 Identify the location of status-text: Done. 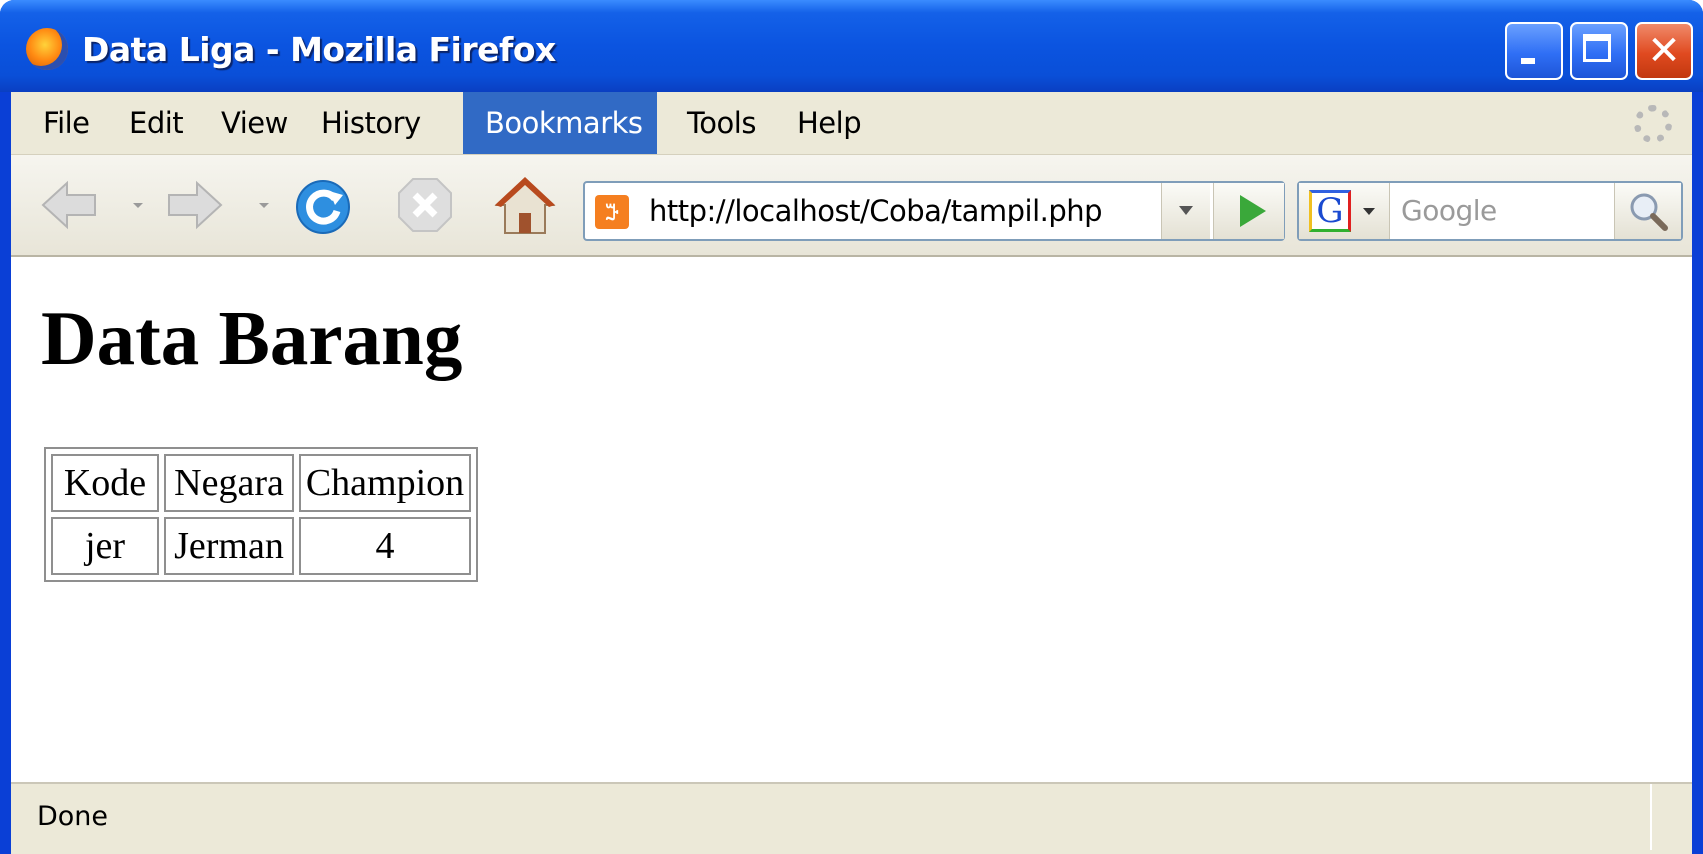
(73, 816).